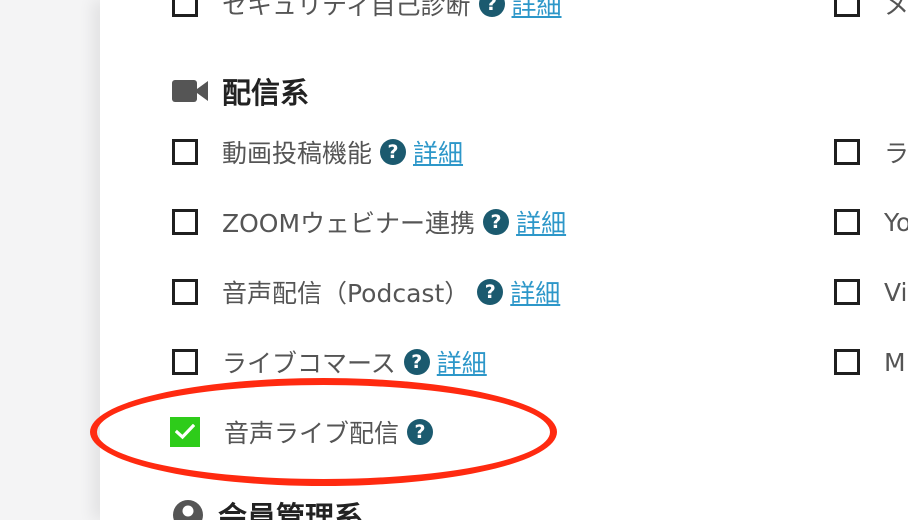 This screenshot has height=520, width=908. I want to click on right-option-row-2: Yo, so click(871, 222).